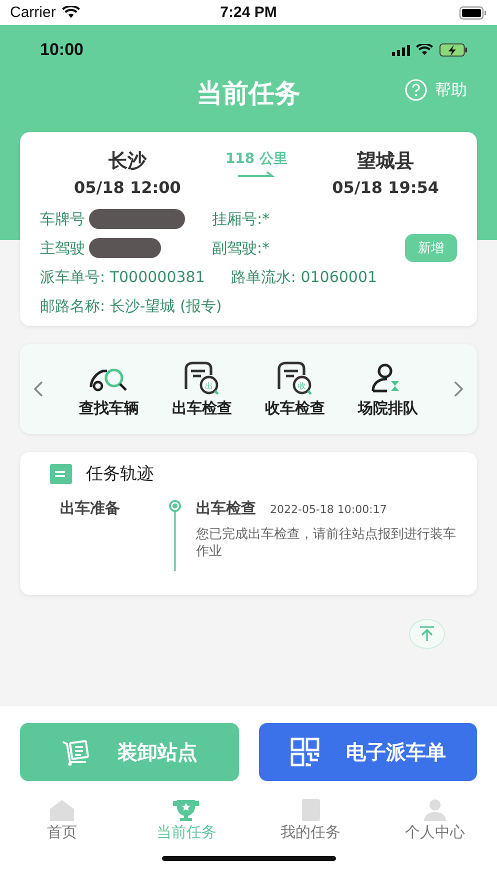 This screenshot has height=883, width=497. What do you see at coordinates (226, 508) in the screenshot?
I see `step-name: 出车检查` at bounding box center [226, 508].